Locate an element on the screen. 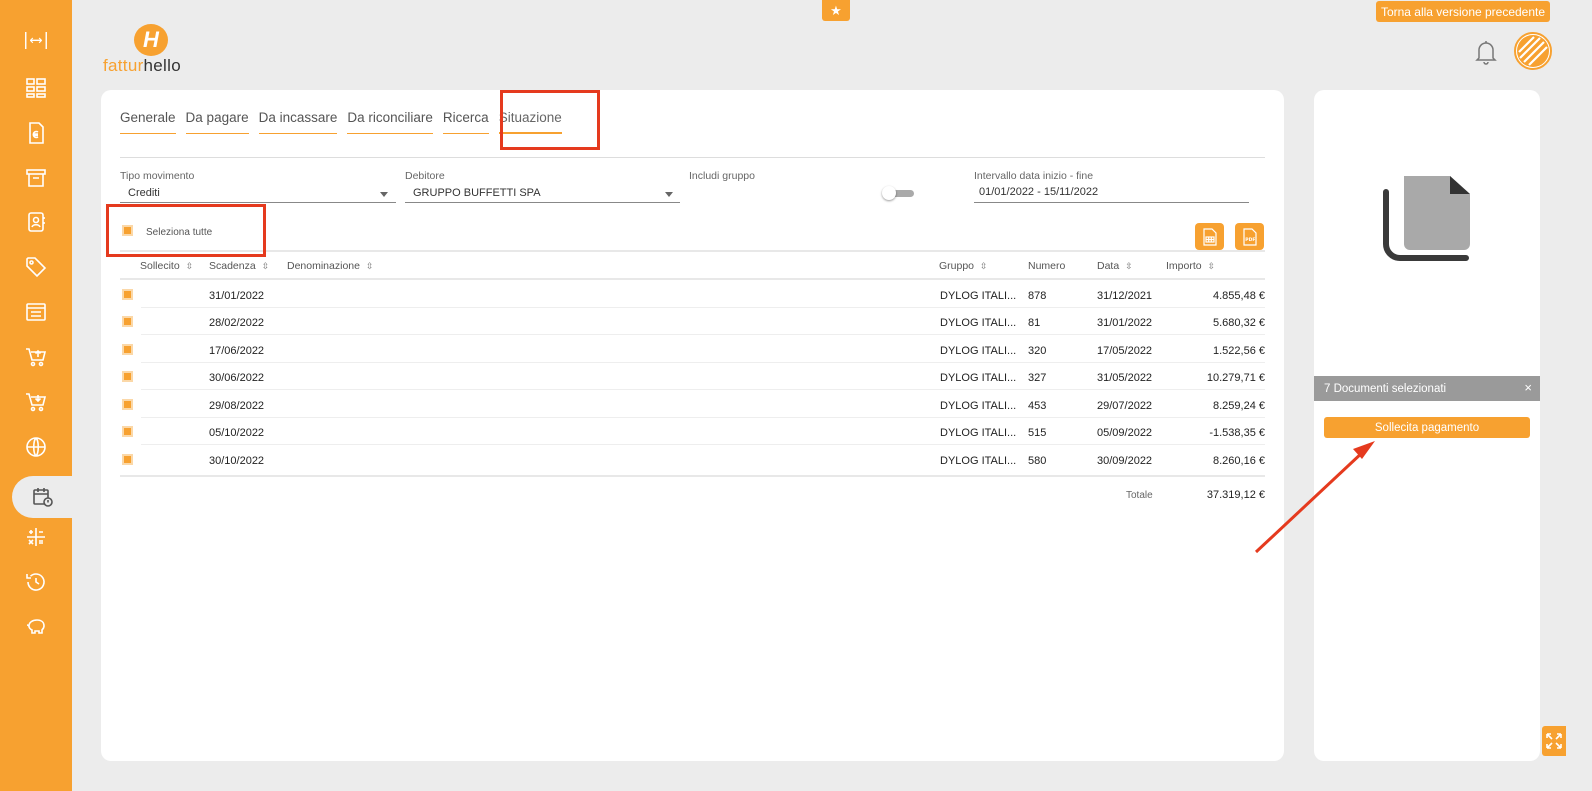  spreadsheet-icon is located at coordinates (1209, 236).